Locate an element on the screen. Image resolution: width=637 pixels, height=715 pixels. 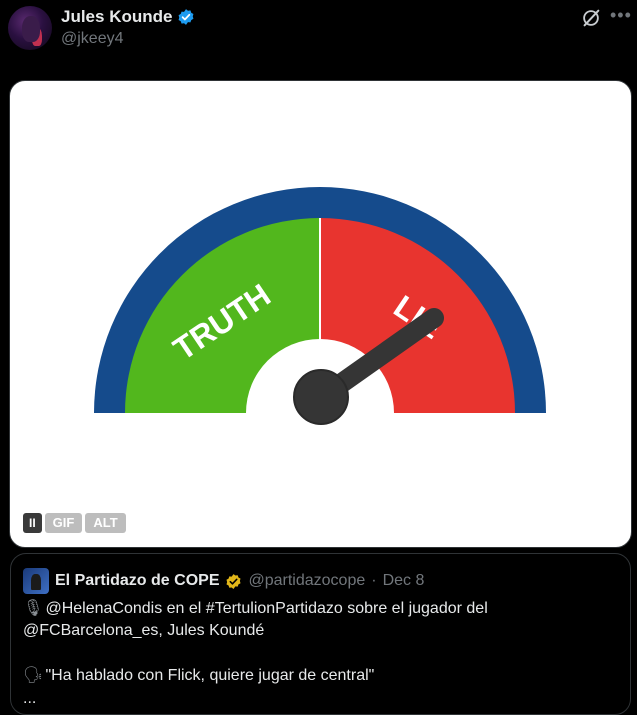
verified-badge-icon is located at coordinates (186, 17).